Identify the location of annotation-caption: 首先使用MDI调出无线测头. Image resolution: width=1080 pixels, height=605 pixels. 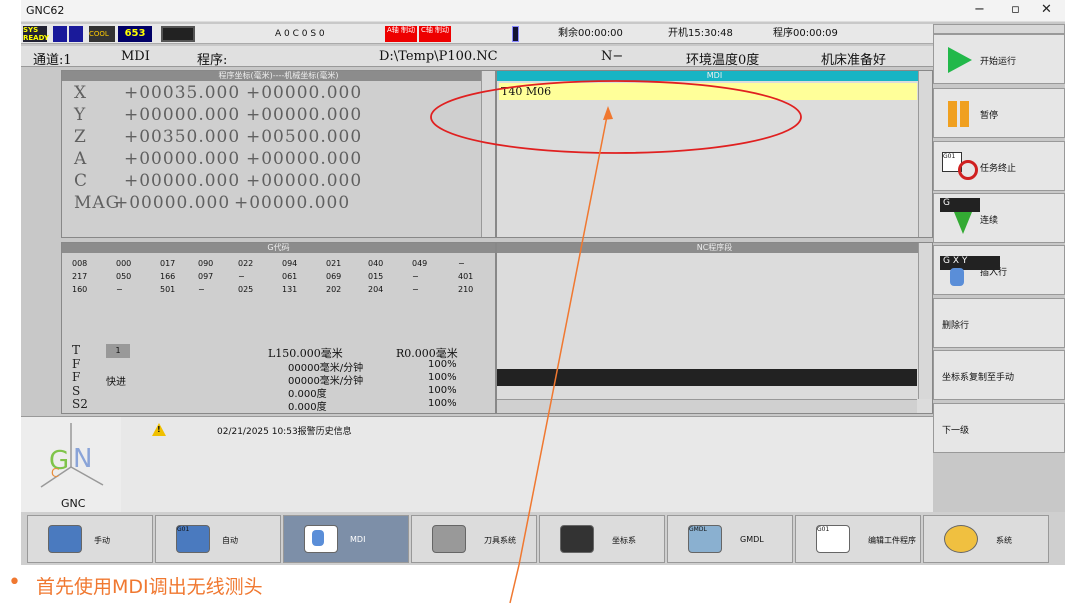
(149, 587).